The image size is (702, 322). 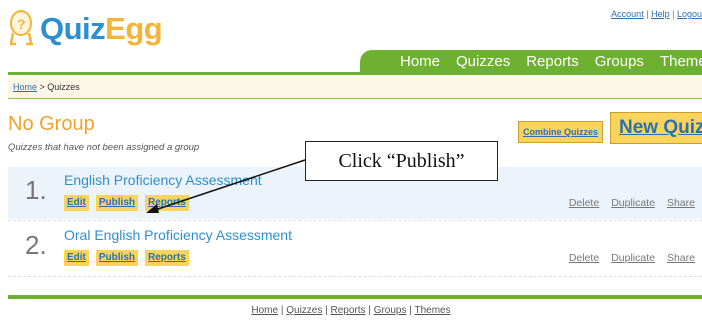 What do you see at coordinates (355, 297) in the screenshot?
I see `footer-divider` at bounding box center [355, 297].